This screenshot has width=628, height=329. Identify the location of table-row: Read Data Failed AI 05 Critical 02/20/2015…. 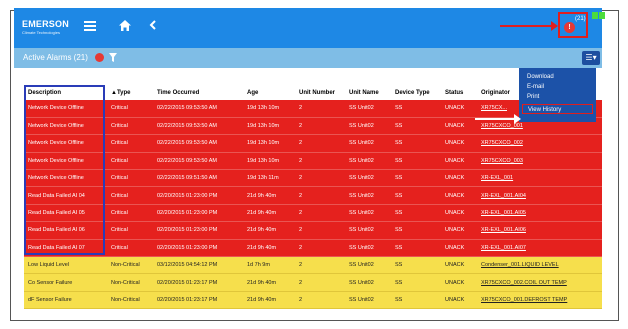
(313, 213).